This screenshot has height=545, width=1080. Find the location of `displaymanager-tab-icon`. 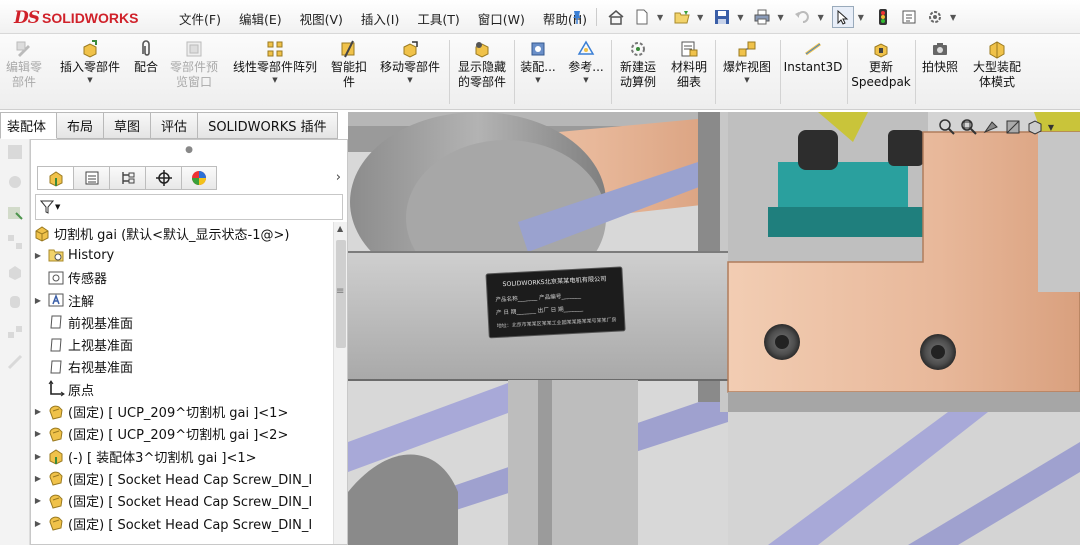

displaymanager-tab-icon is located at coordinates (199, 178).